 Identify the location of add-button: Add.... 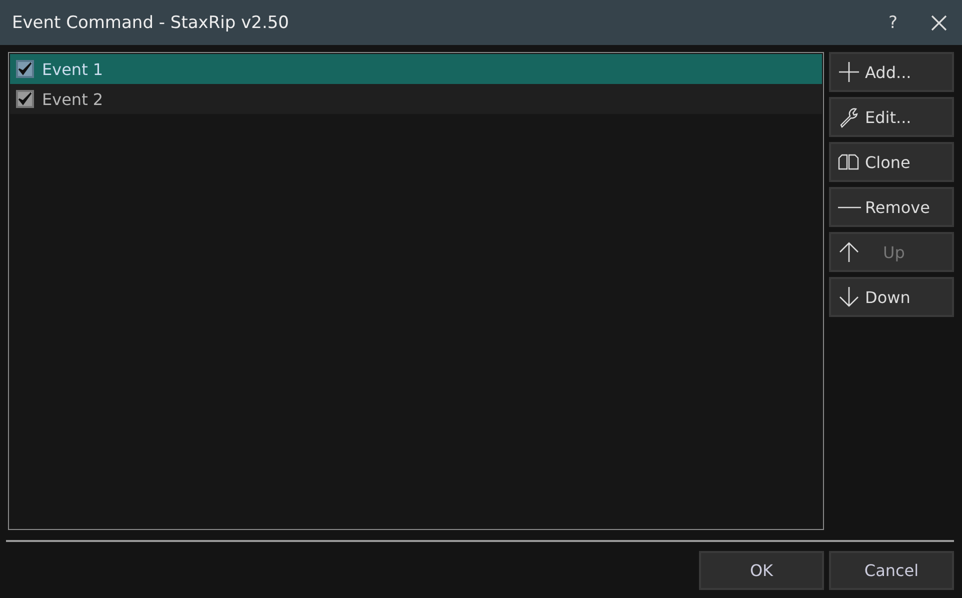
(891, 72).